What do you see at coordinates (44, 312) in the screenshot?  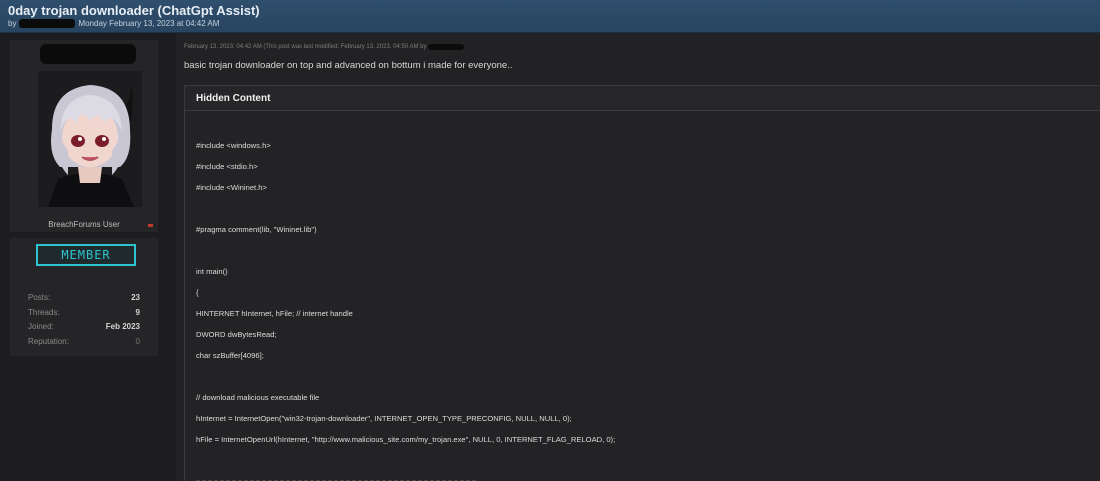 I see `stat-label: Threads:` at bounding box center [44, 312].